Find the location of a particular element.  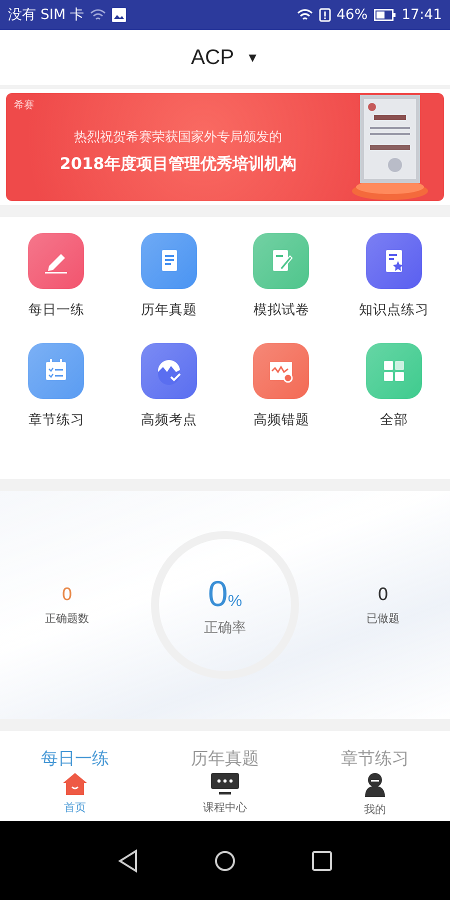

feature-shortcut: 模拟试卷 is located at coordinates (281, 276).